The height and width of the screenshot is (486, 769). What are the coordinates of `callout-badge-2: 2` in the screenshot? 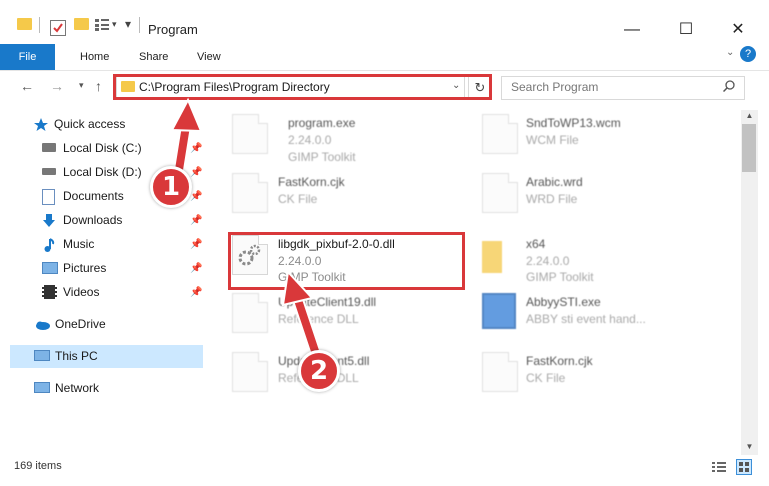 It's located at (319, 371).